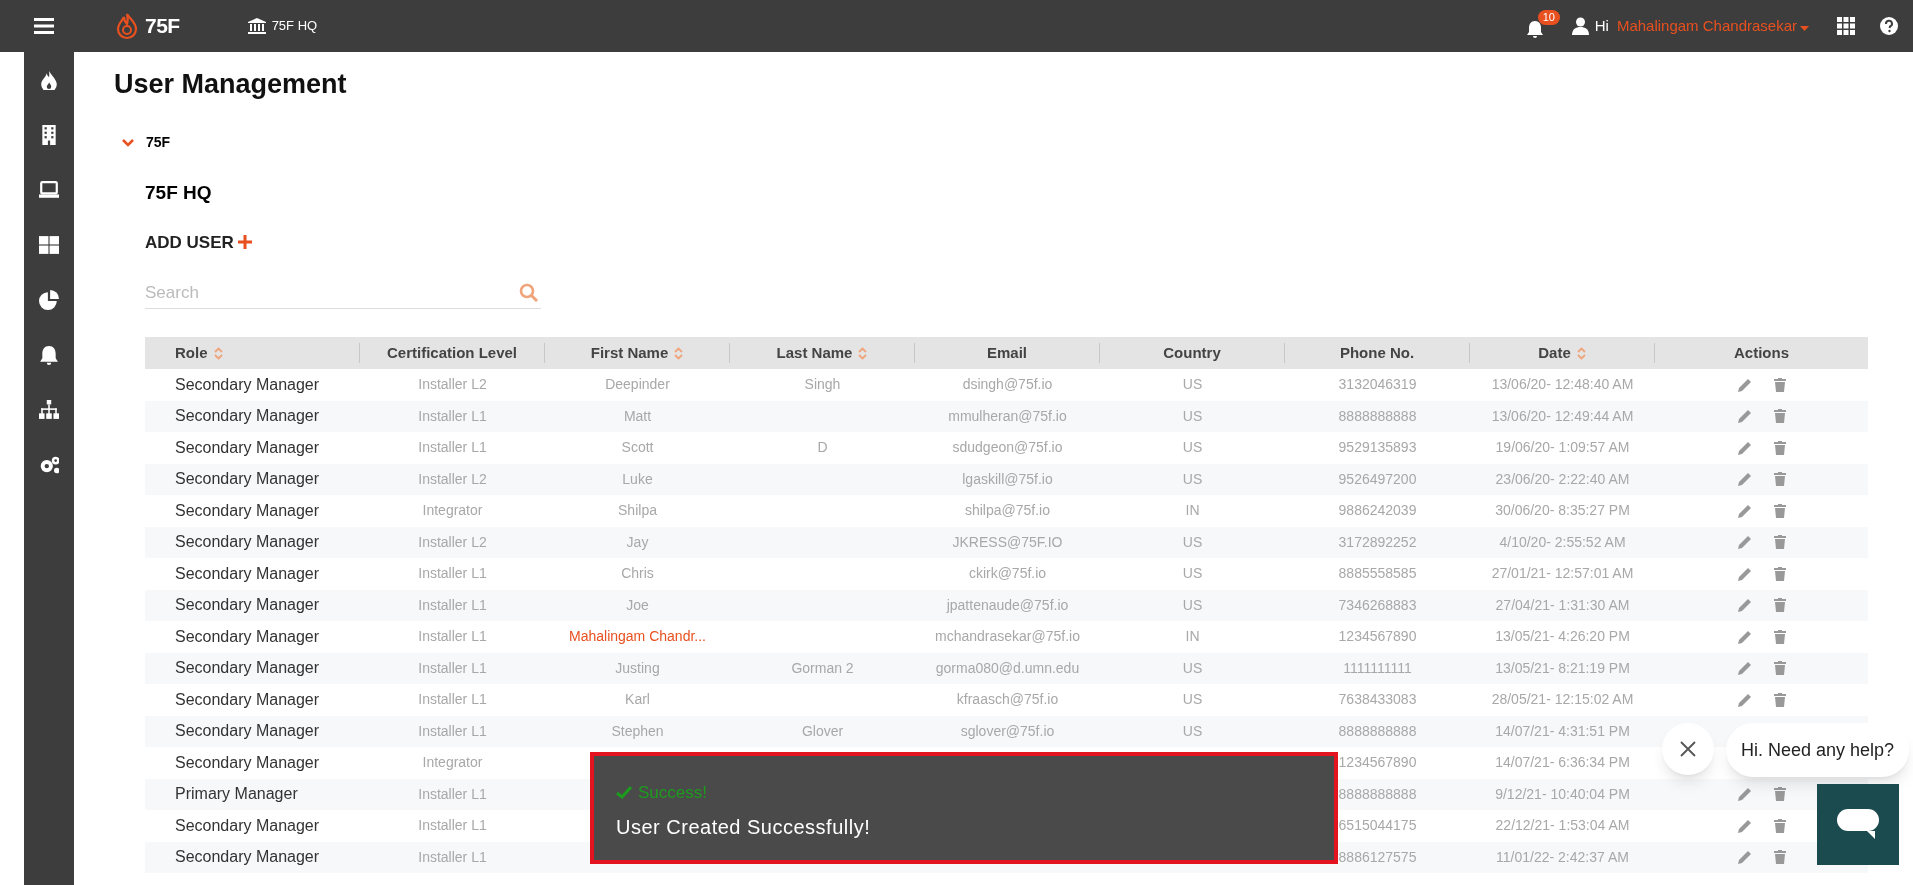  Describe the element at coordinates (822, 385) in the screenshot. I see `table-cell-text: Singh` at that location.